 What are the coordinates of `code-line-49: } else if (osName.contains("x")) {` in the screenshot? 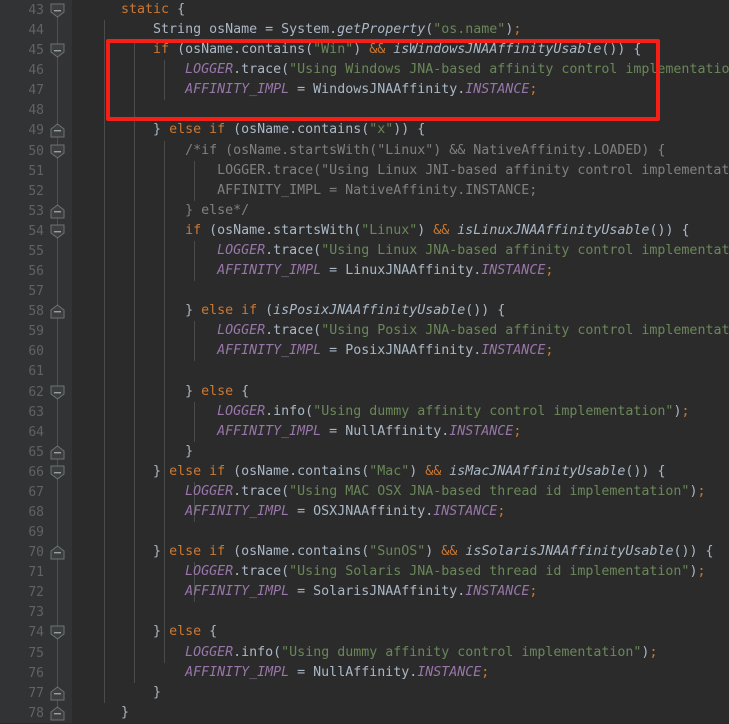 It's located at (257, 130).